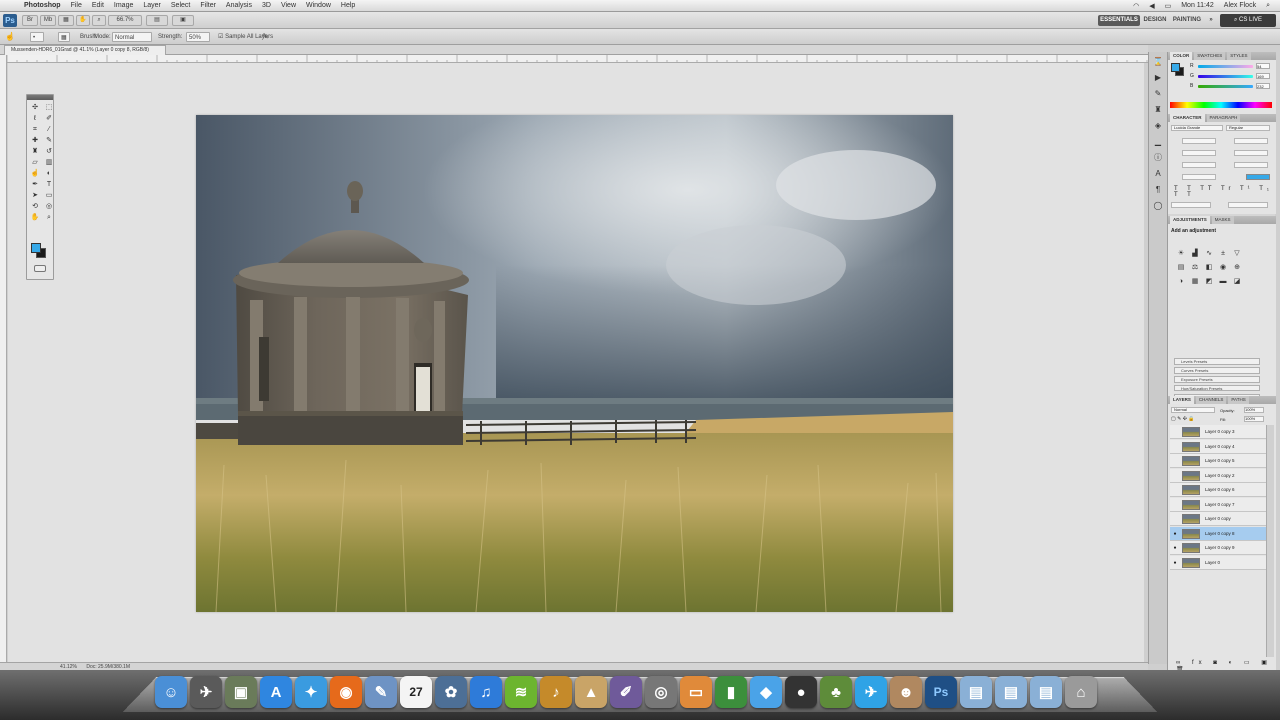 The width and height of the screenshot is (1280, 720). Describe the element at coordinates (1237, 253) in the screenshot. I see `vibrance-icon: ▽` at that location.